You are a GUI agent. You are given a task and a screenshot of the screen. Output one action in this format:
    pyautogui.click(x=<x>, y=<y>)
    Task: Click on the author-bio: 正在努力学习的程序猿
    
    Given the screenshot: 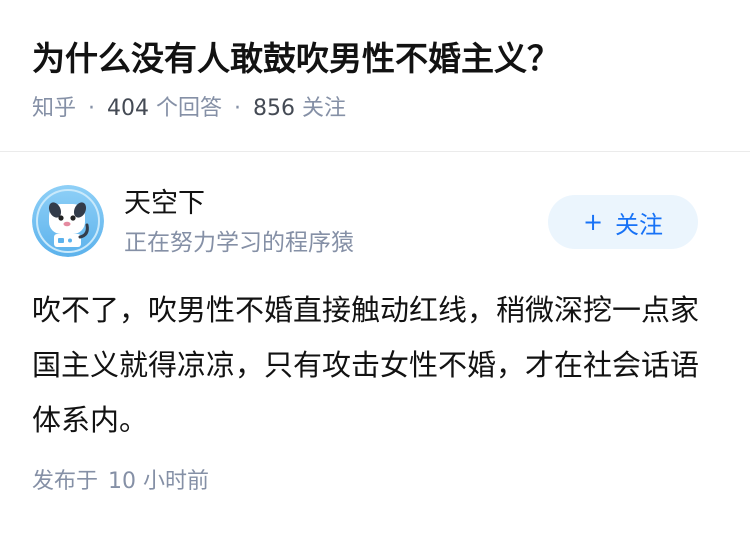 What is the action you would take?
    pyautogui.click(x=239, y=243)
    